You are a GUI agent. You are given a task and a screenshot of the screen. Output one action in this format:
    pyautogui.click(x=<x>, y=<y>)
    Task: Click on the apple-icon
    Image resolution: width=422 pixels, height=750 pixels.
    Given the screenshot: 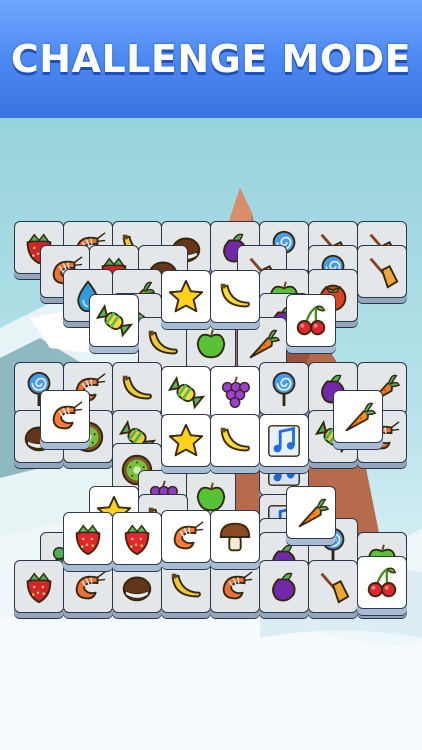 What is the action you would take?
    pyautogui.click(x=211, y=343)
    